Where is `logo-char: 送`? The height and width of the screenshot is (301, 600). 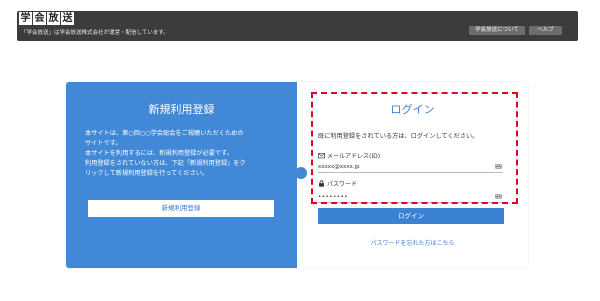 logo-char: 送 is located at coordinates (67, 18).